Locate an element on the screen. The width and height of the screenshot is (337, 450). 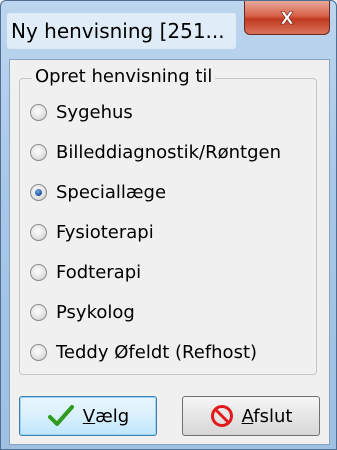
radio-option-speciallaege: Speciallæge is located at coordinates (98, 192).